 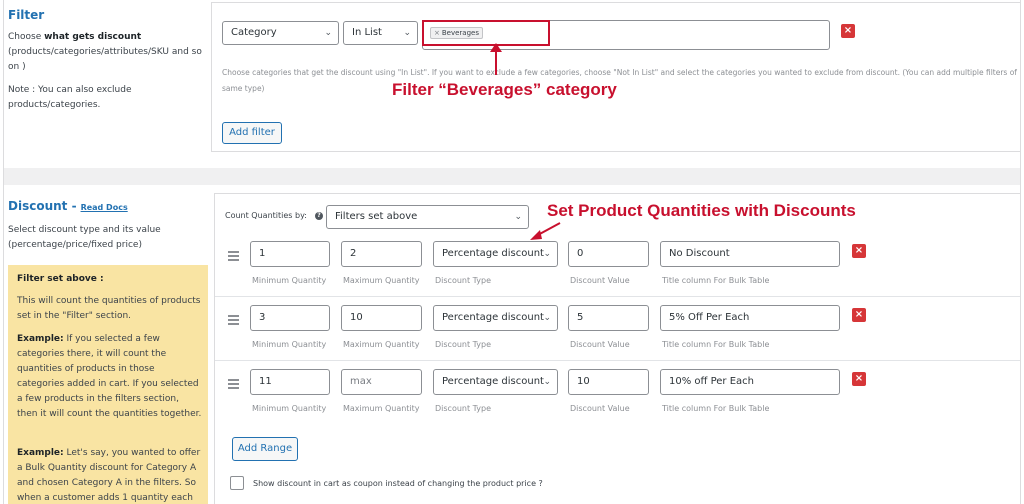 I want to click on help-icon: ?, so click(x=319, y=216).